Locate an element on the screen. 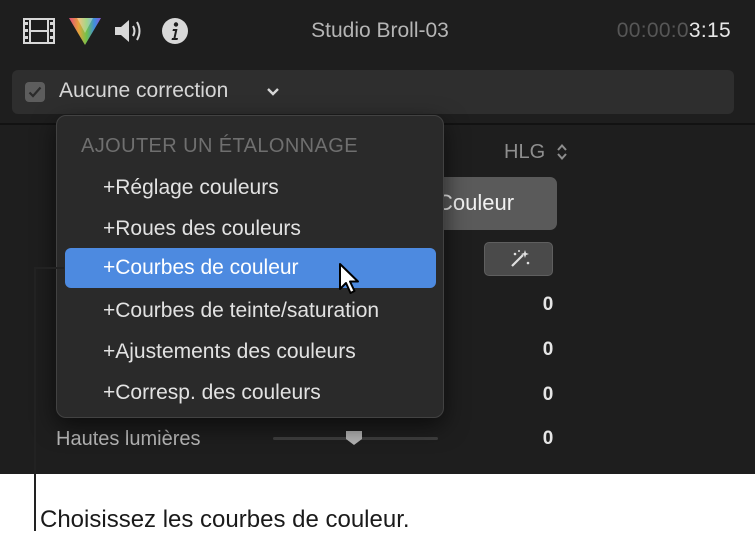 The image size is (755, 537). speaker-icon is located at coordinates (129, 31).